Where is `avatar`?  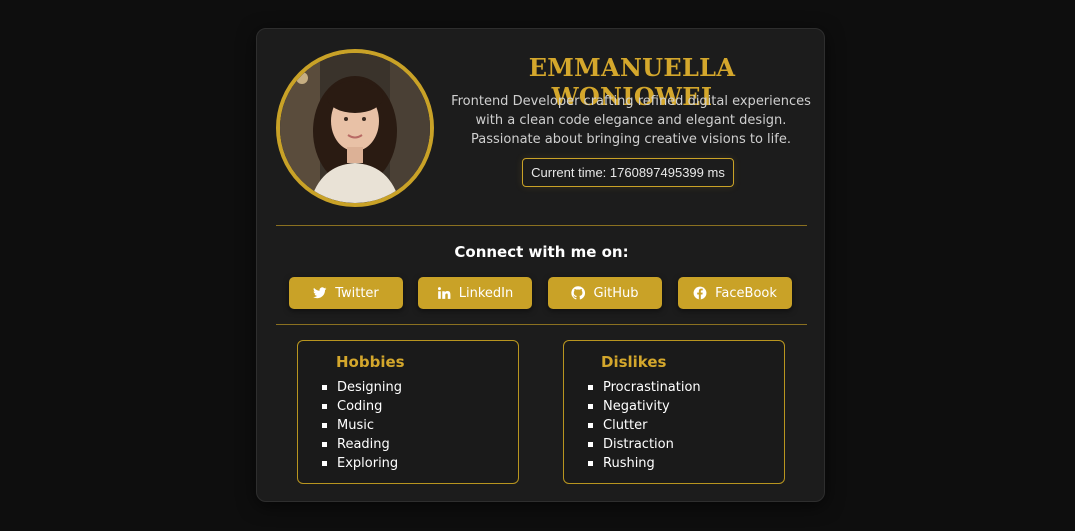
avatar is located at coordinates (355, 128).